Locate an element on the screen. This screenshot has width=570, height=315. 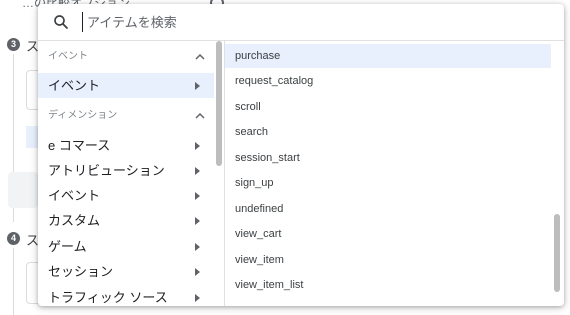
event-item-undefined: undefined is located at coordinates (388, 209).